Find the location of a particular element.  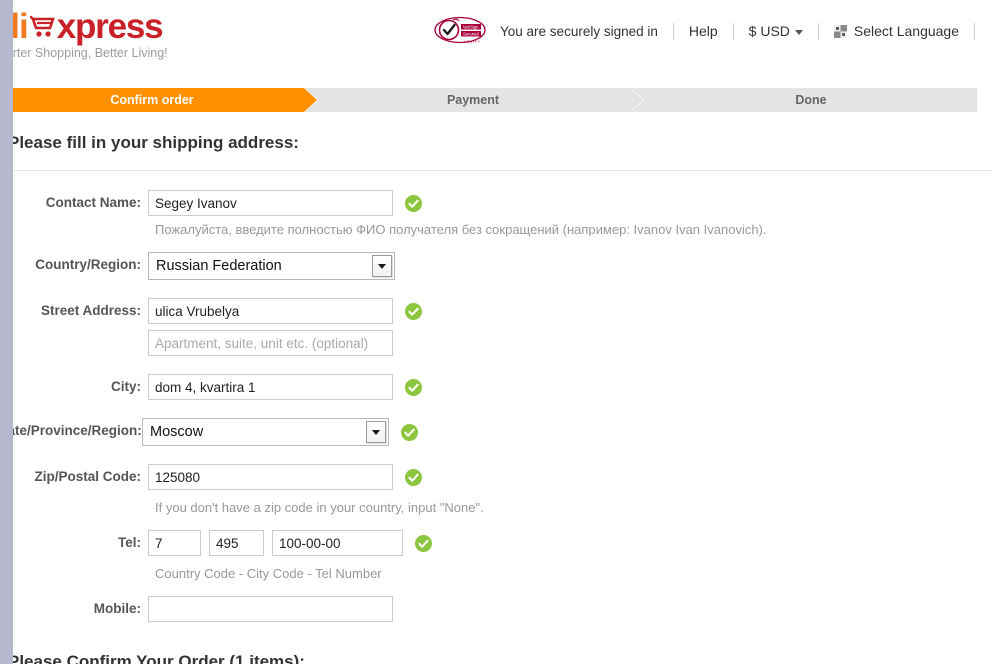

currency-label: $ USD is located at coordinates (769, 31).